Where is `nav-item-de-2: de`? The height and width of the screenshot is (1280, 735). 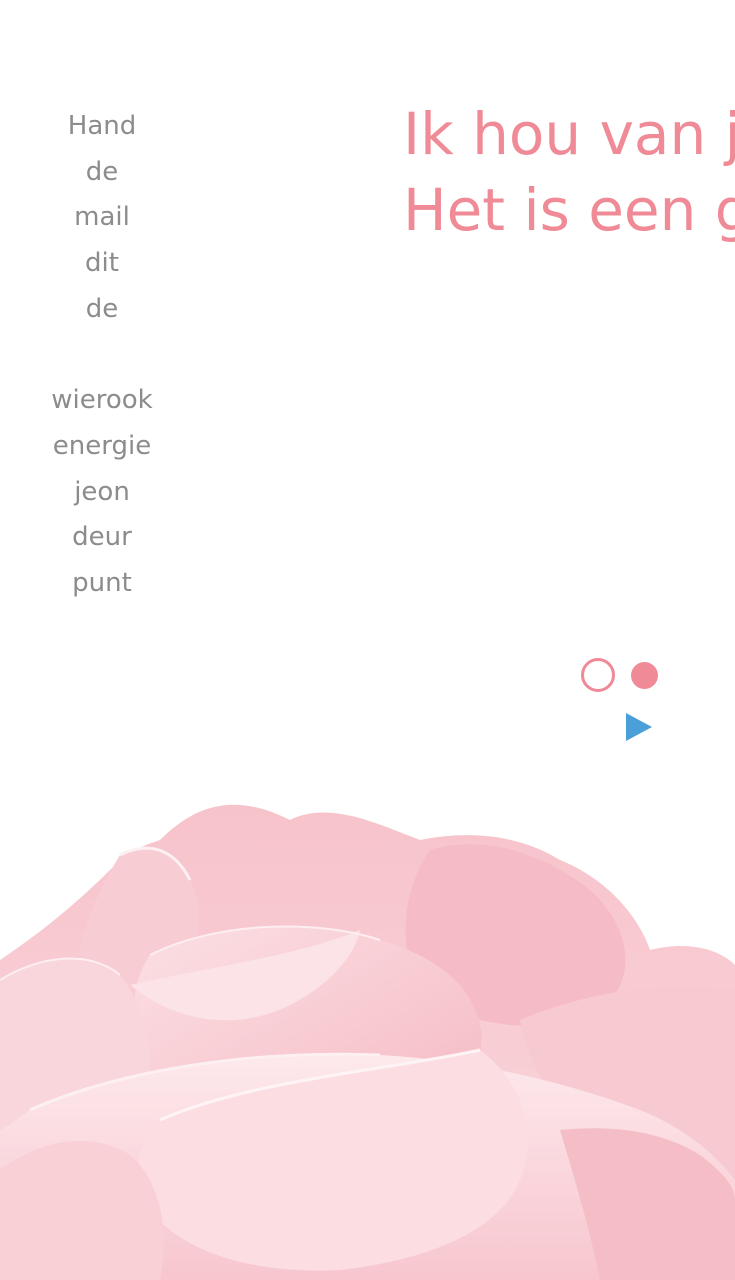 nav-item-de-2: de is located at coordinates (102, 310).